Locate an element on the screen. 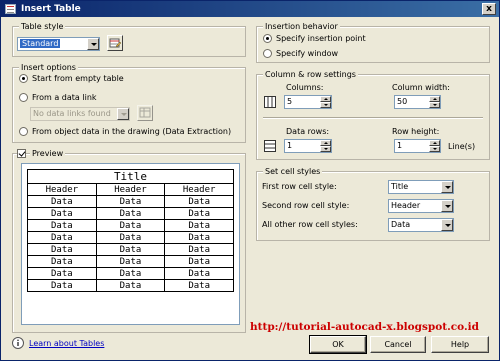 The height and width of the screenshot is (361, 500). cell-styles-legend: Set cell styles is located at coordinates (293, 171).